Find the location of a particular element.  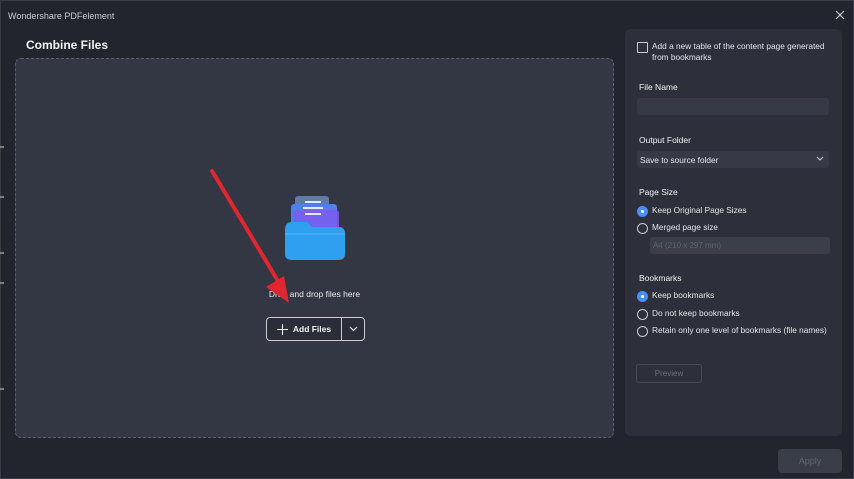

plus-icon is located at coordinates (282, 329).